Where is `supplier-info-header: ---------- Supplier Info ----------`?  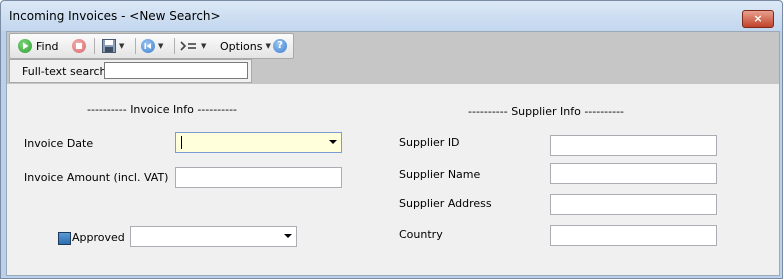
supplier-info-header: ---------- Supplier Info ---------- is located at coordinates (546, 111).